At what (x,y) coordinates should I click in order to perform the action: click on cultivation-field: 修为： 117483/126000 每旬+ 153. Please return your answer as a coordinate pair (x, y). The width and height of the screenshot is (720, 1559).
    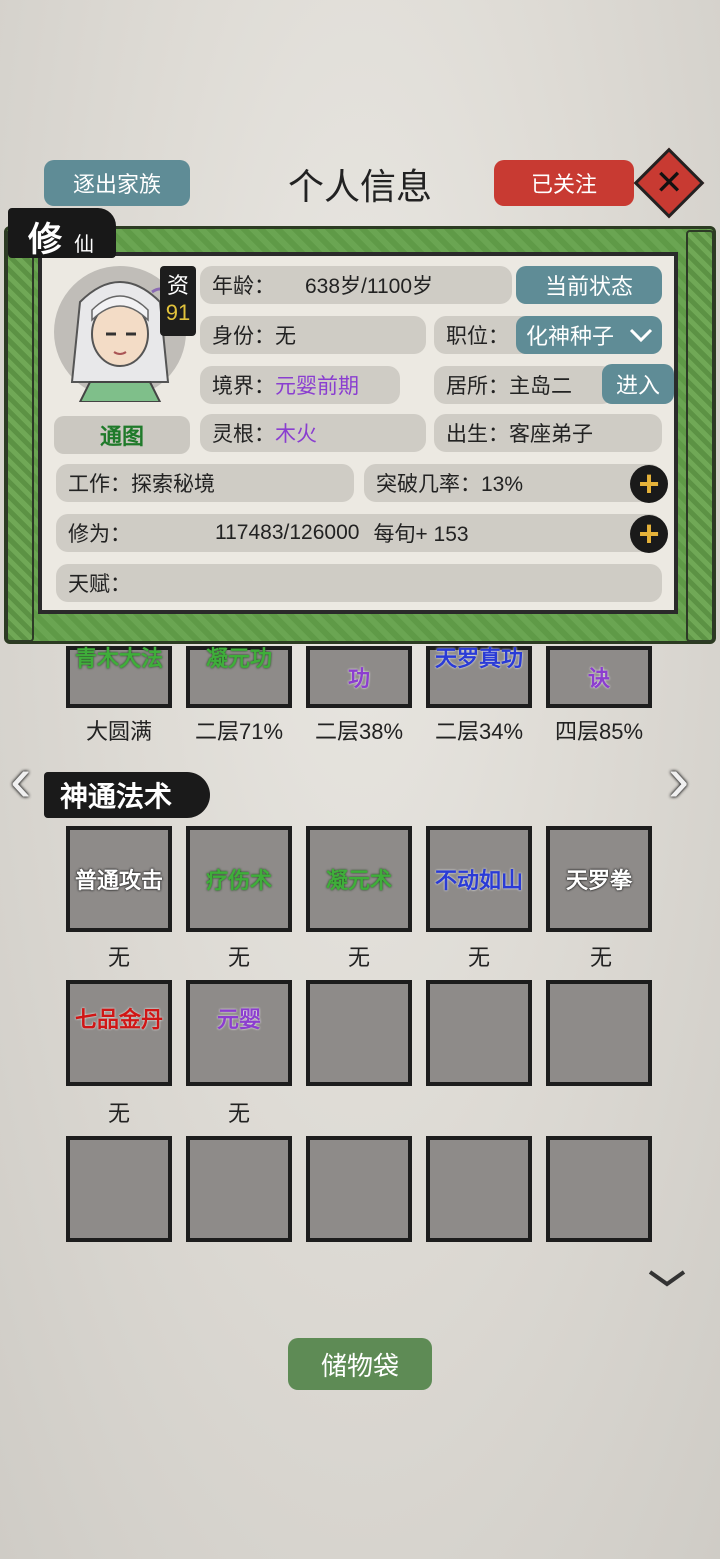
    Looking at the image, I should click on (359, 533).